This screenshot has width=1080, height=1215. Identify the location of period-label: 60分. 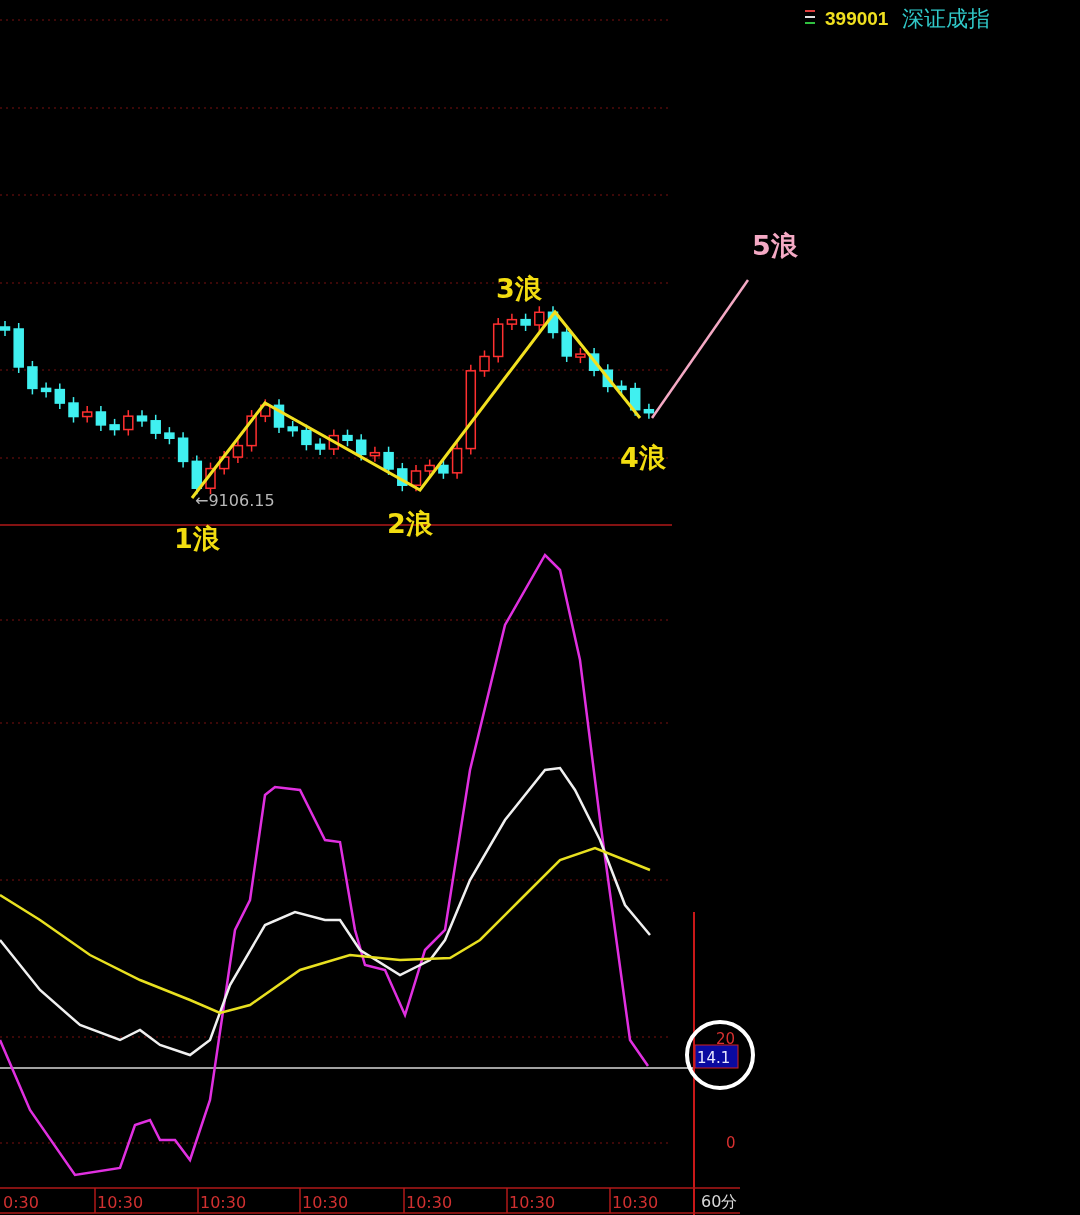
(719, 1201).